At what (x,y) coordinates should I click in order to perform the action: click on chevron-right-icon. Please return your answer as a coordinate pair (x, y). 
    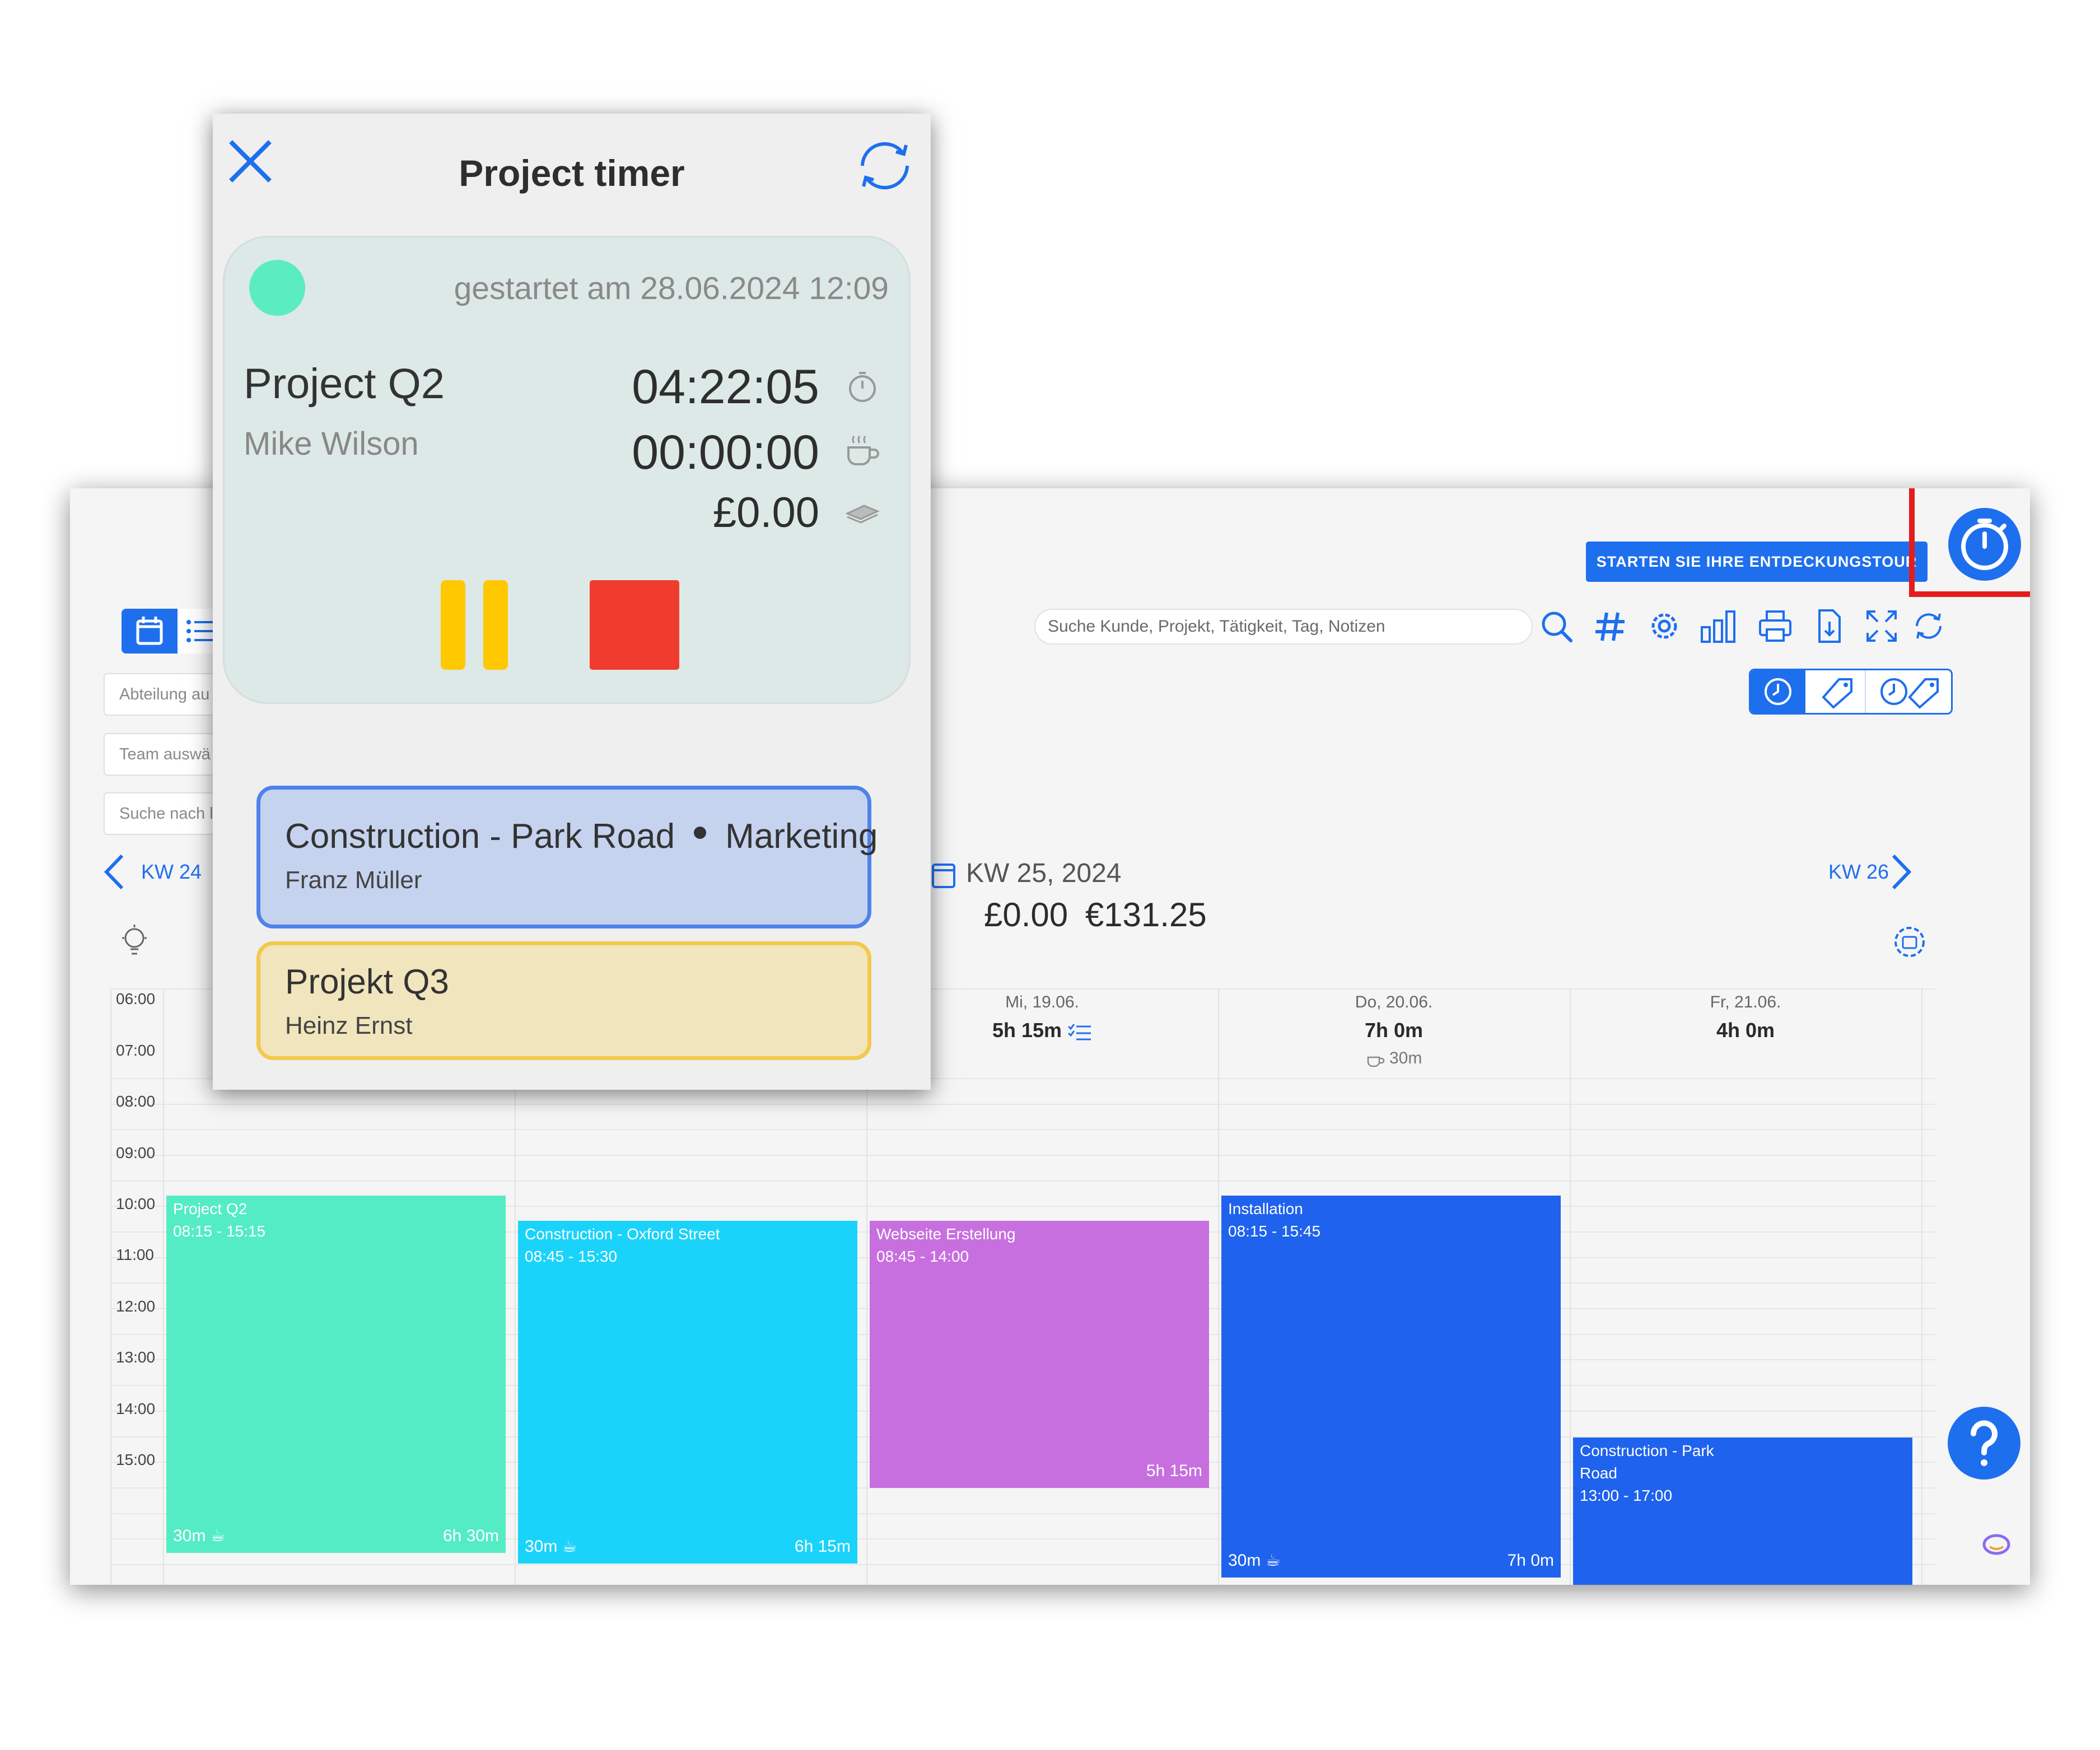
    Looking at the image, I should click on (1902, 872).